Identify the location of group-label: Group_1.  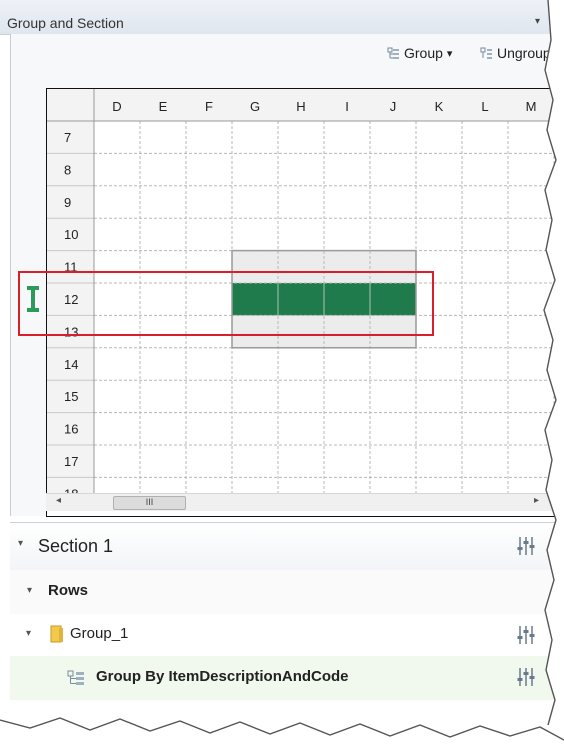
(99, 633).